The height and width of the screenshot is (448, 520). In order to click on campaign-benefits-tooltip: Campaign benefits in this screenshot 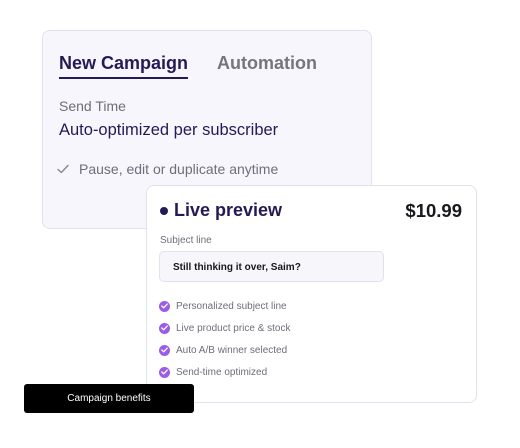, I will do `click(109, 398)`.